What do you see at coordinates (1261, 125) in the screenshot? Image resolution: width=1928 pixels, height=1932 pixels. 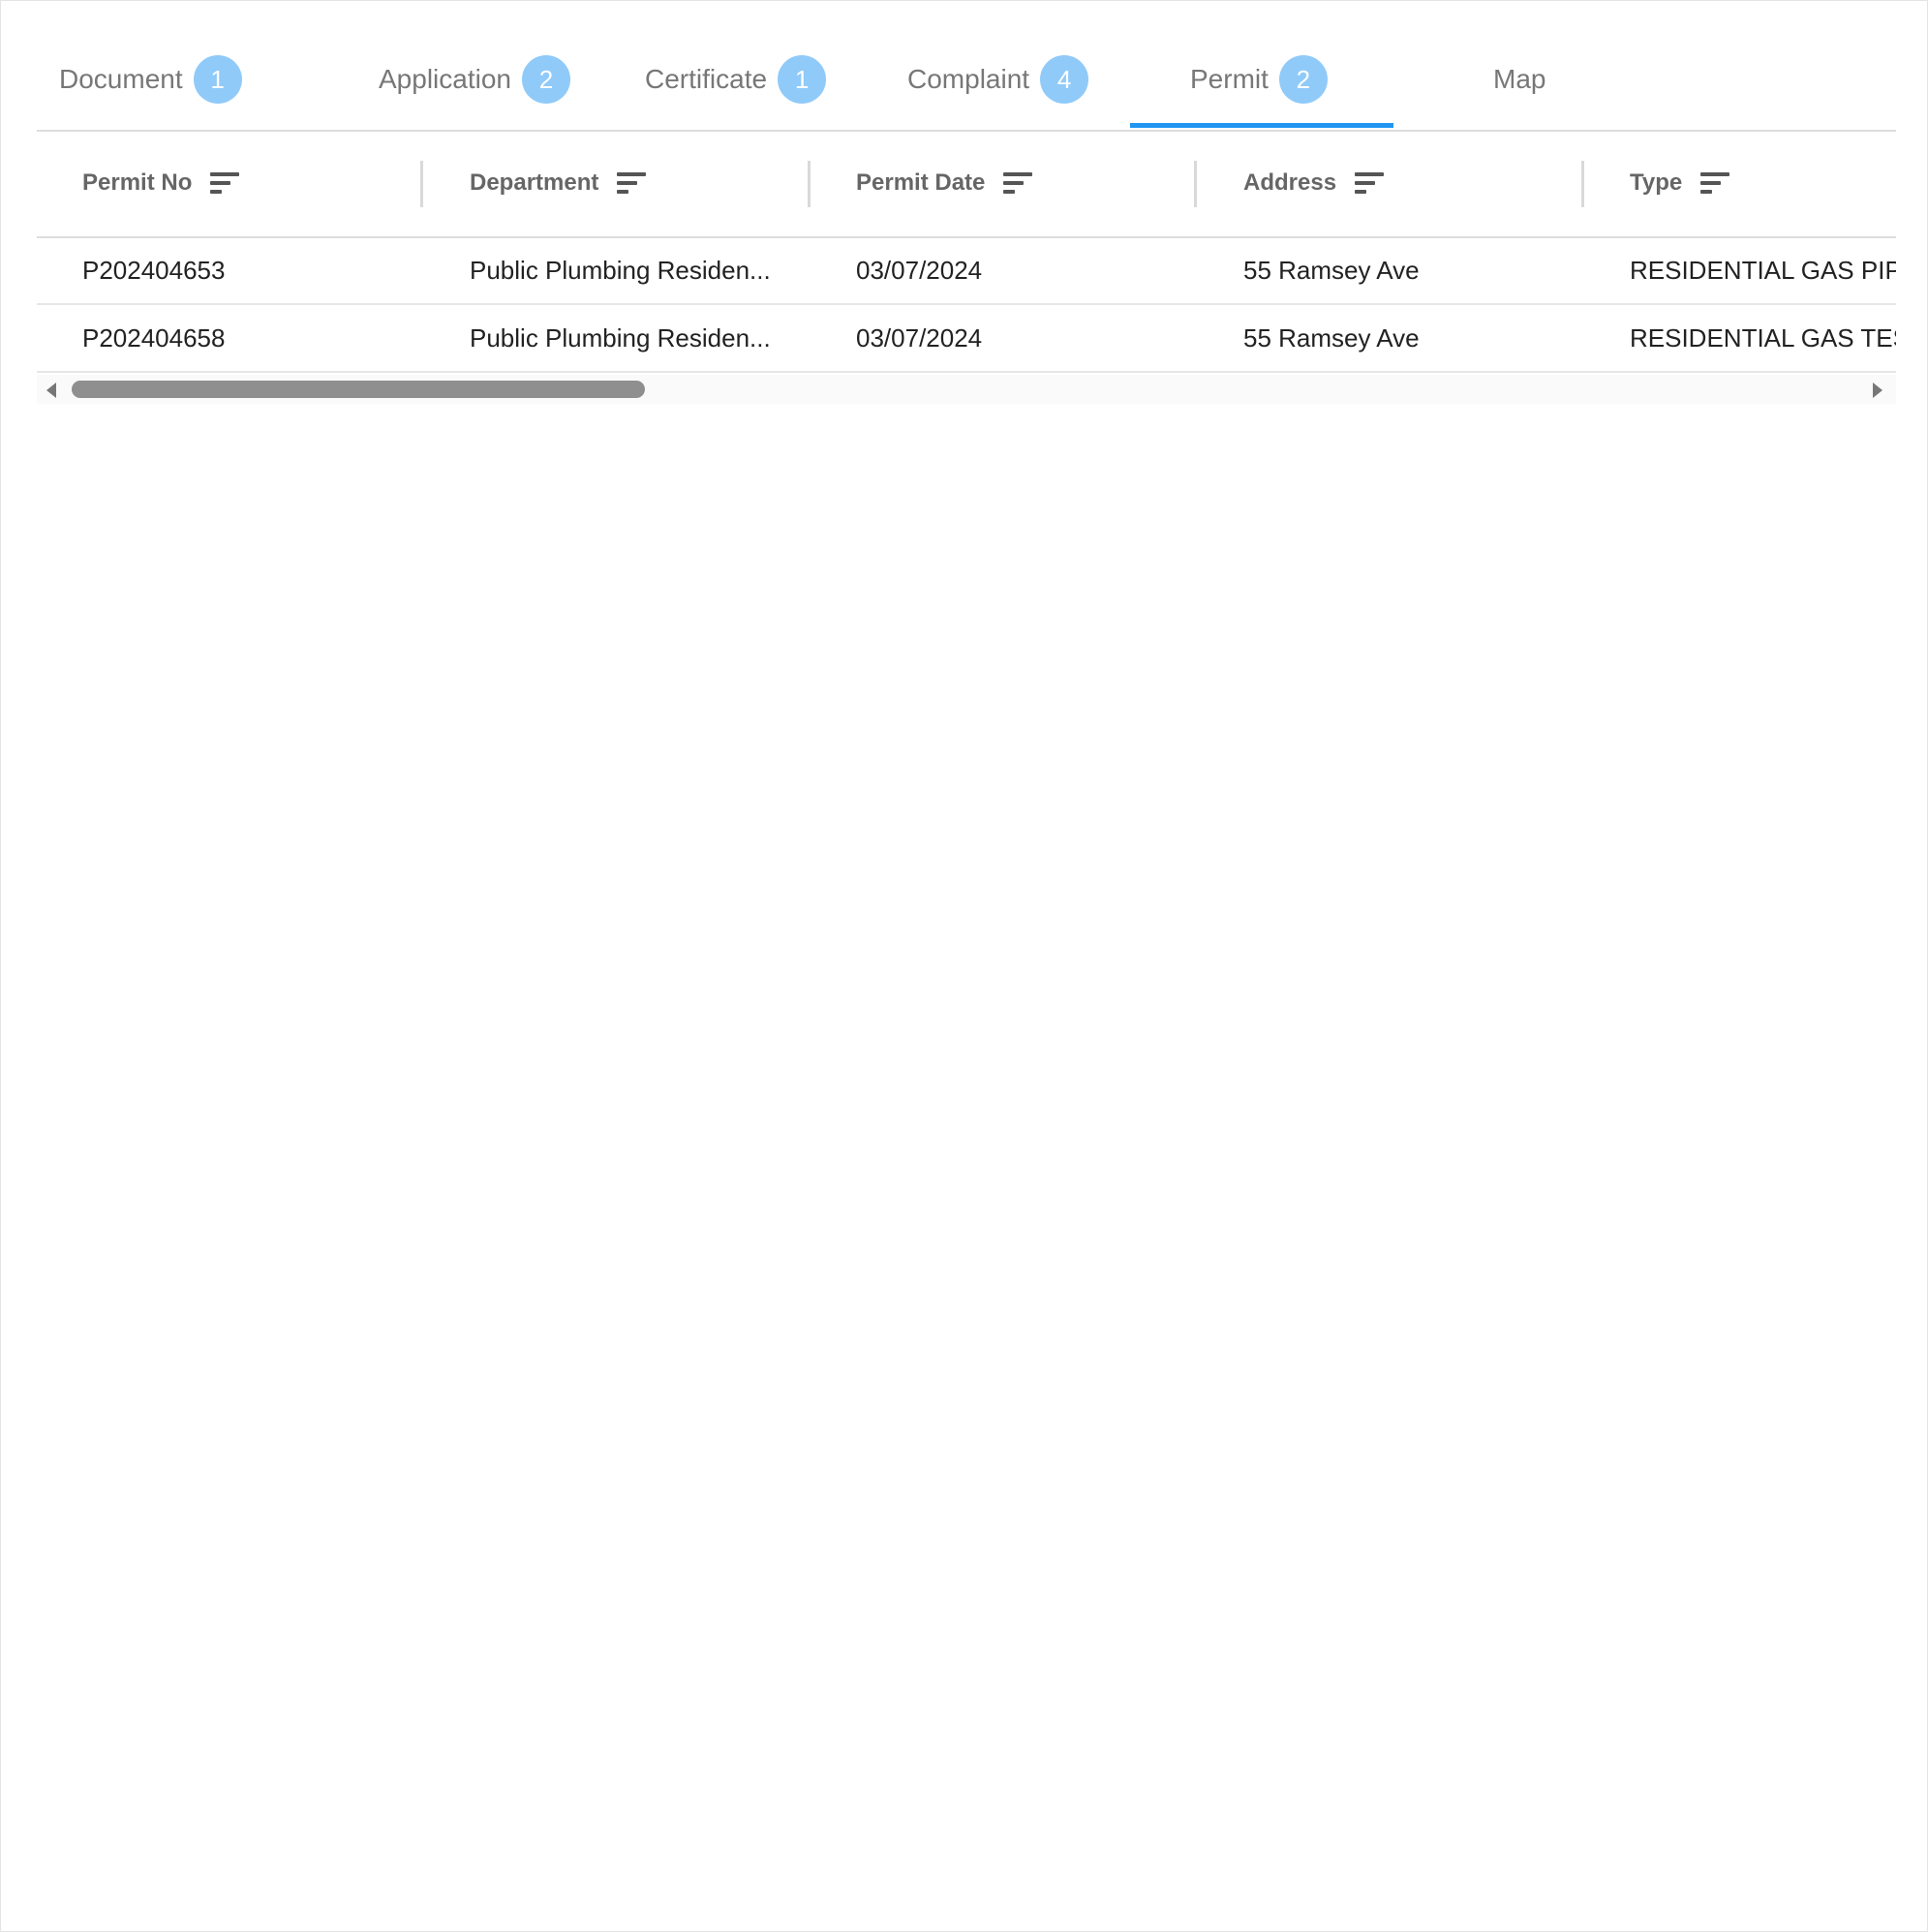 I see `active-tab-indicator` at bounding box center [1261, 125].